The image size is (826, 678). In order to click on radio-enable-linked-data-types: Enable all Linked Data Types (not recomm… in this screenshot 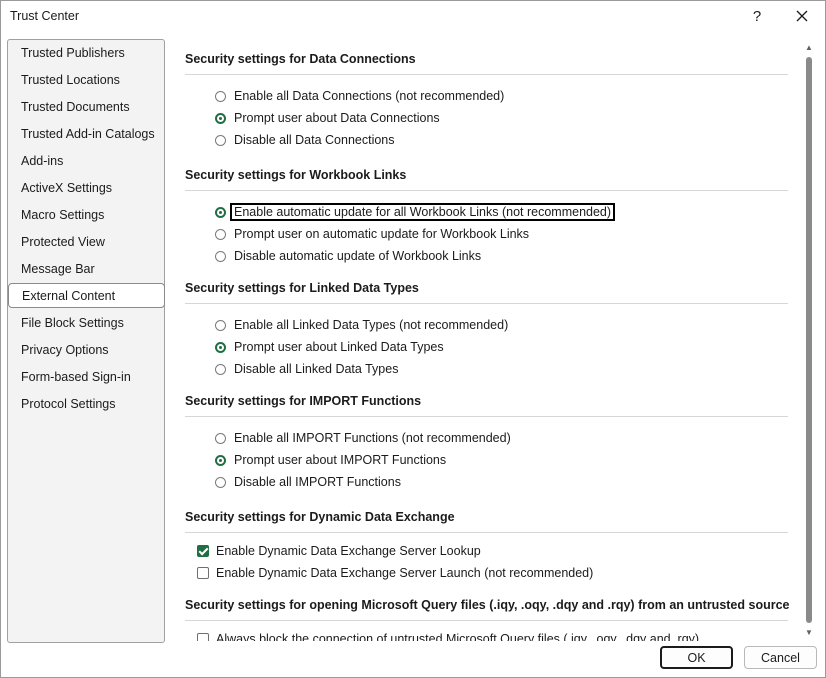, I will do `click(361, 325)`.